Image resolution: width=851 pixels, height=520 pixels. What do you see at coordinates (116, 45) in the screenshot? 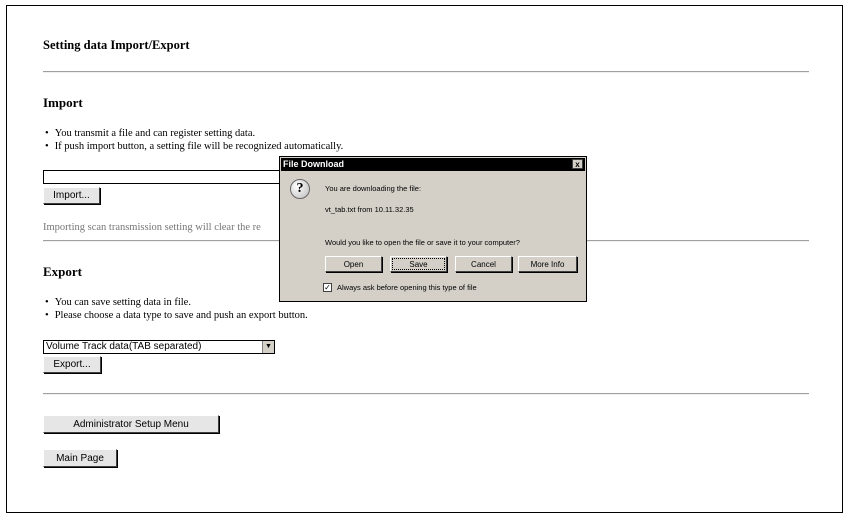
I see `page-title: Setting data Import/Export` at bounding box center [116, 45].